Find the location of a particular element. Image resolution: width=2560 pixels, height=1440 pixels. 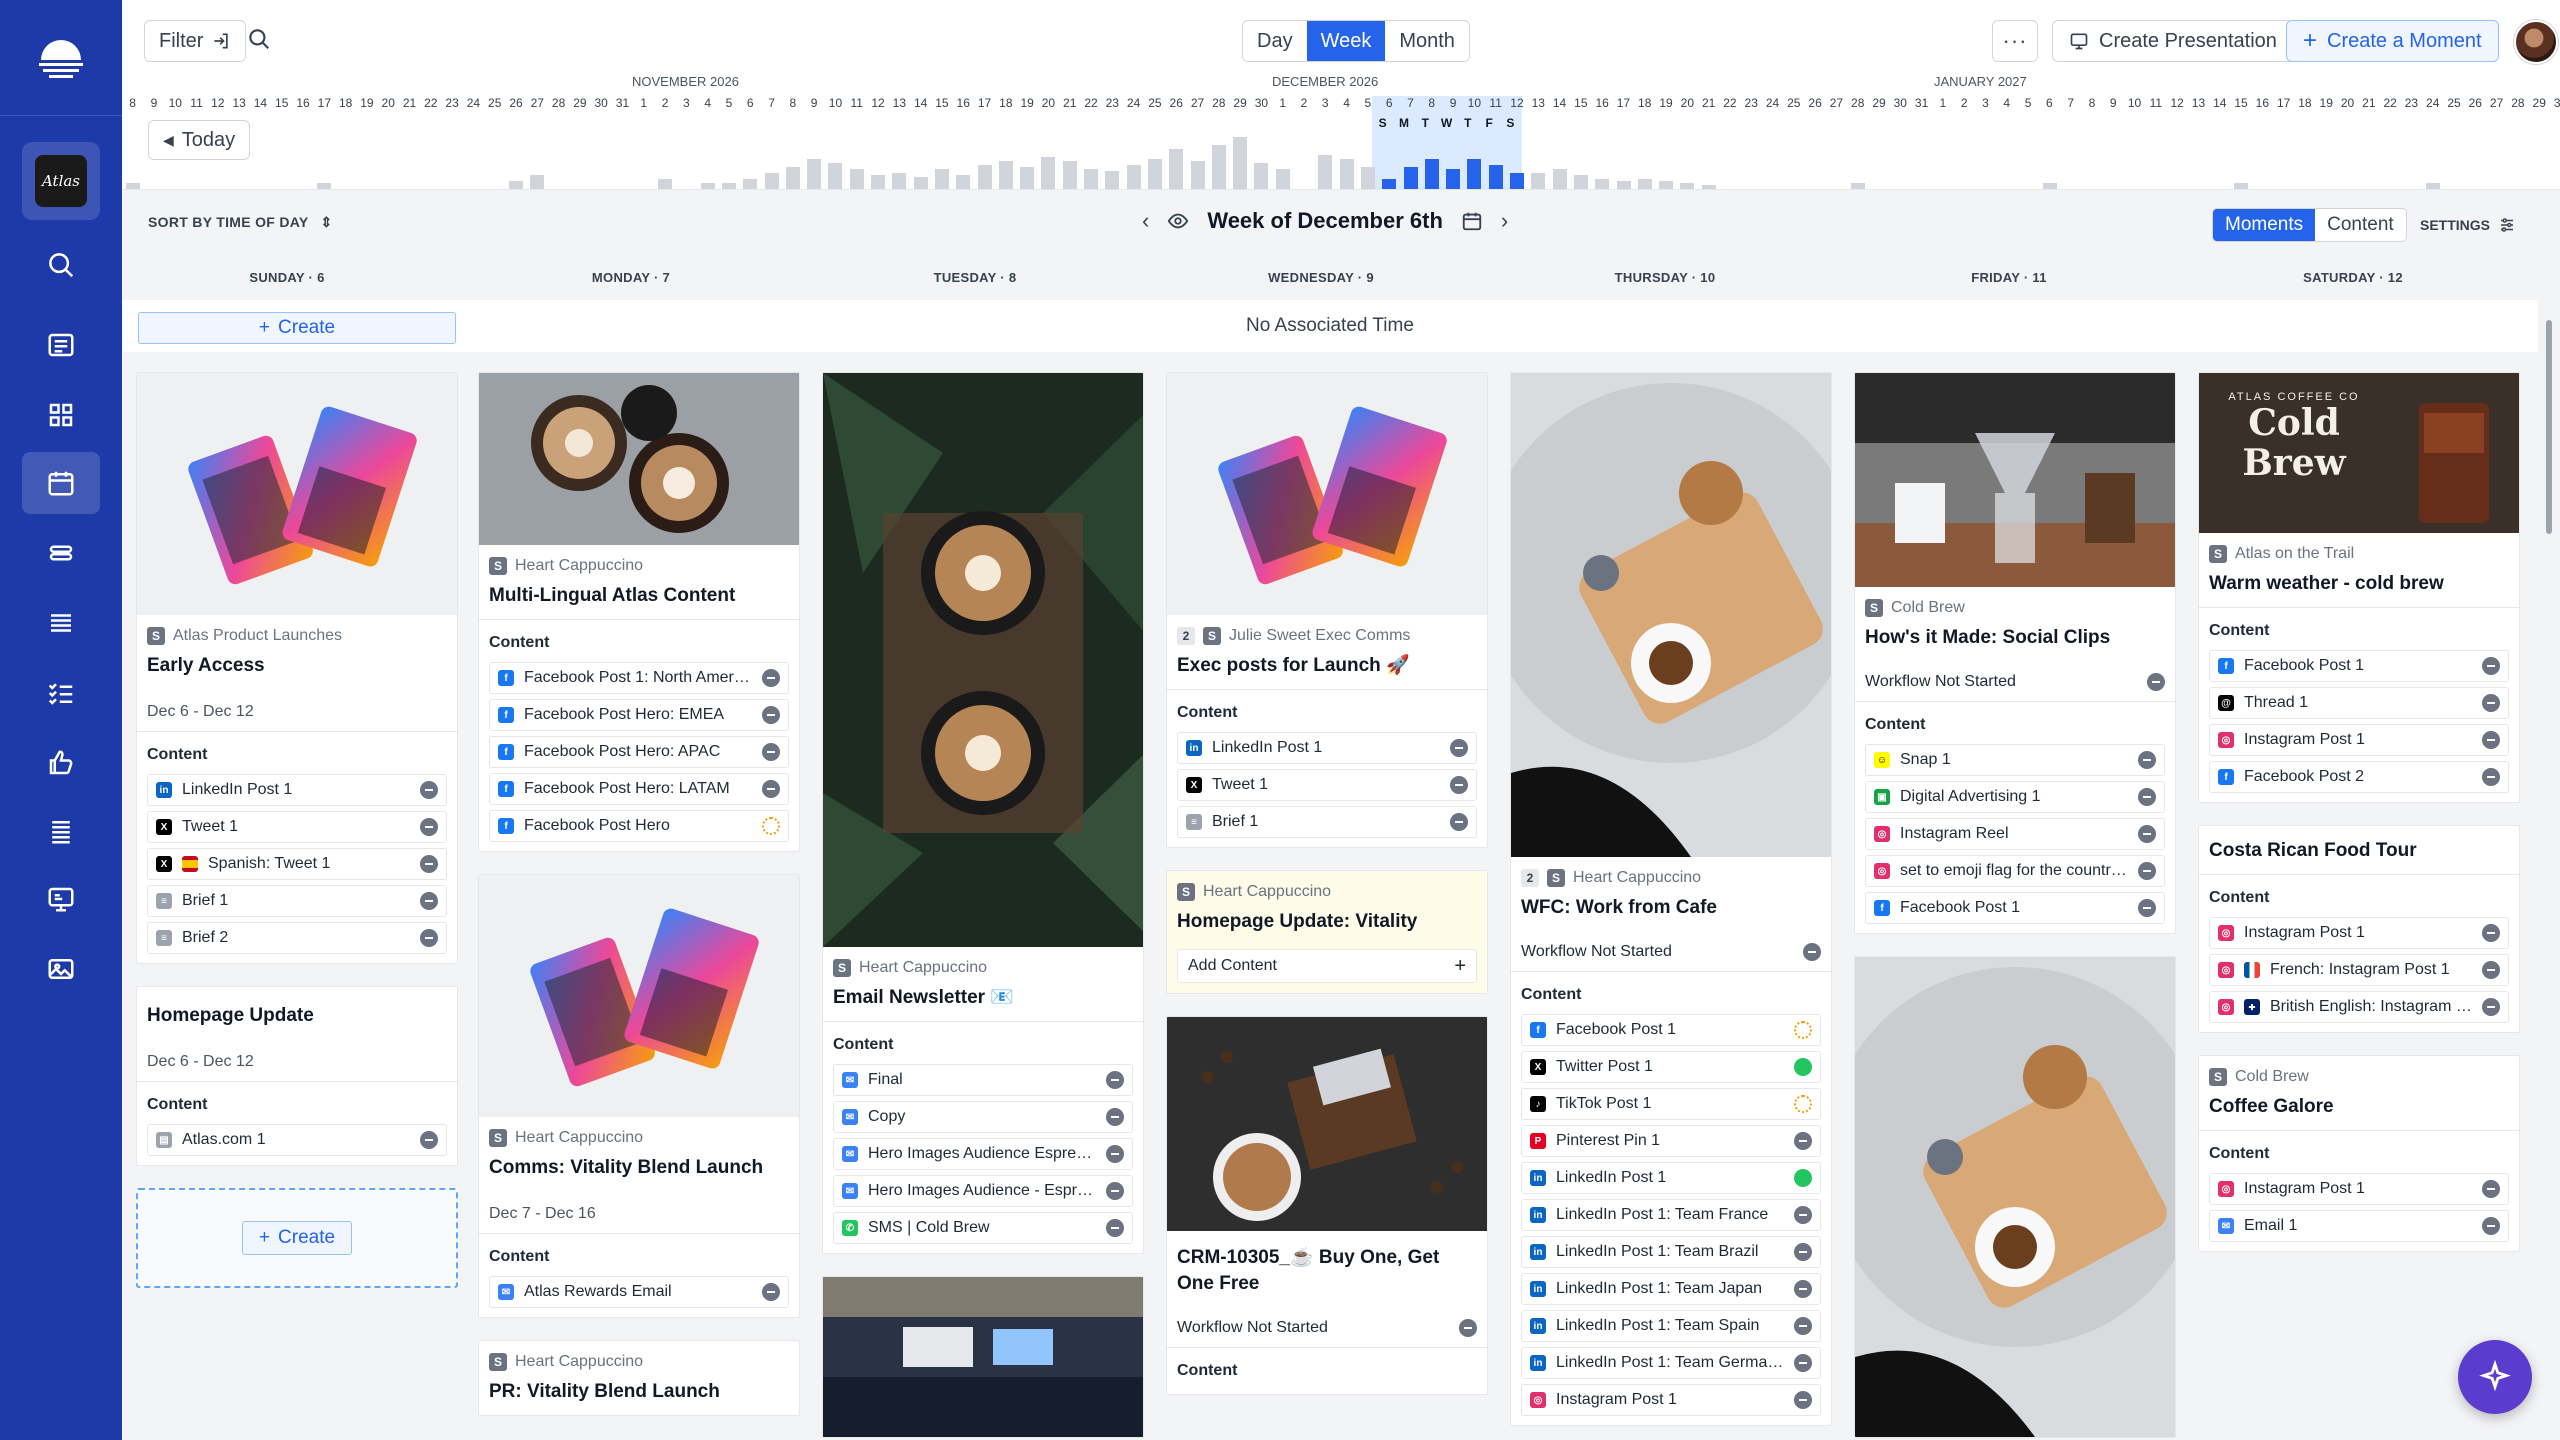

timeline-day: 20 is located at coordinates (1048, 104).